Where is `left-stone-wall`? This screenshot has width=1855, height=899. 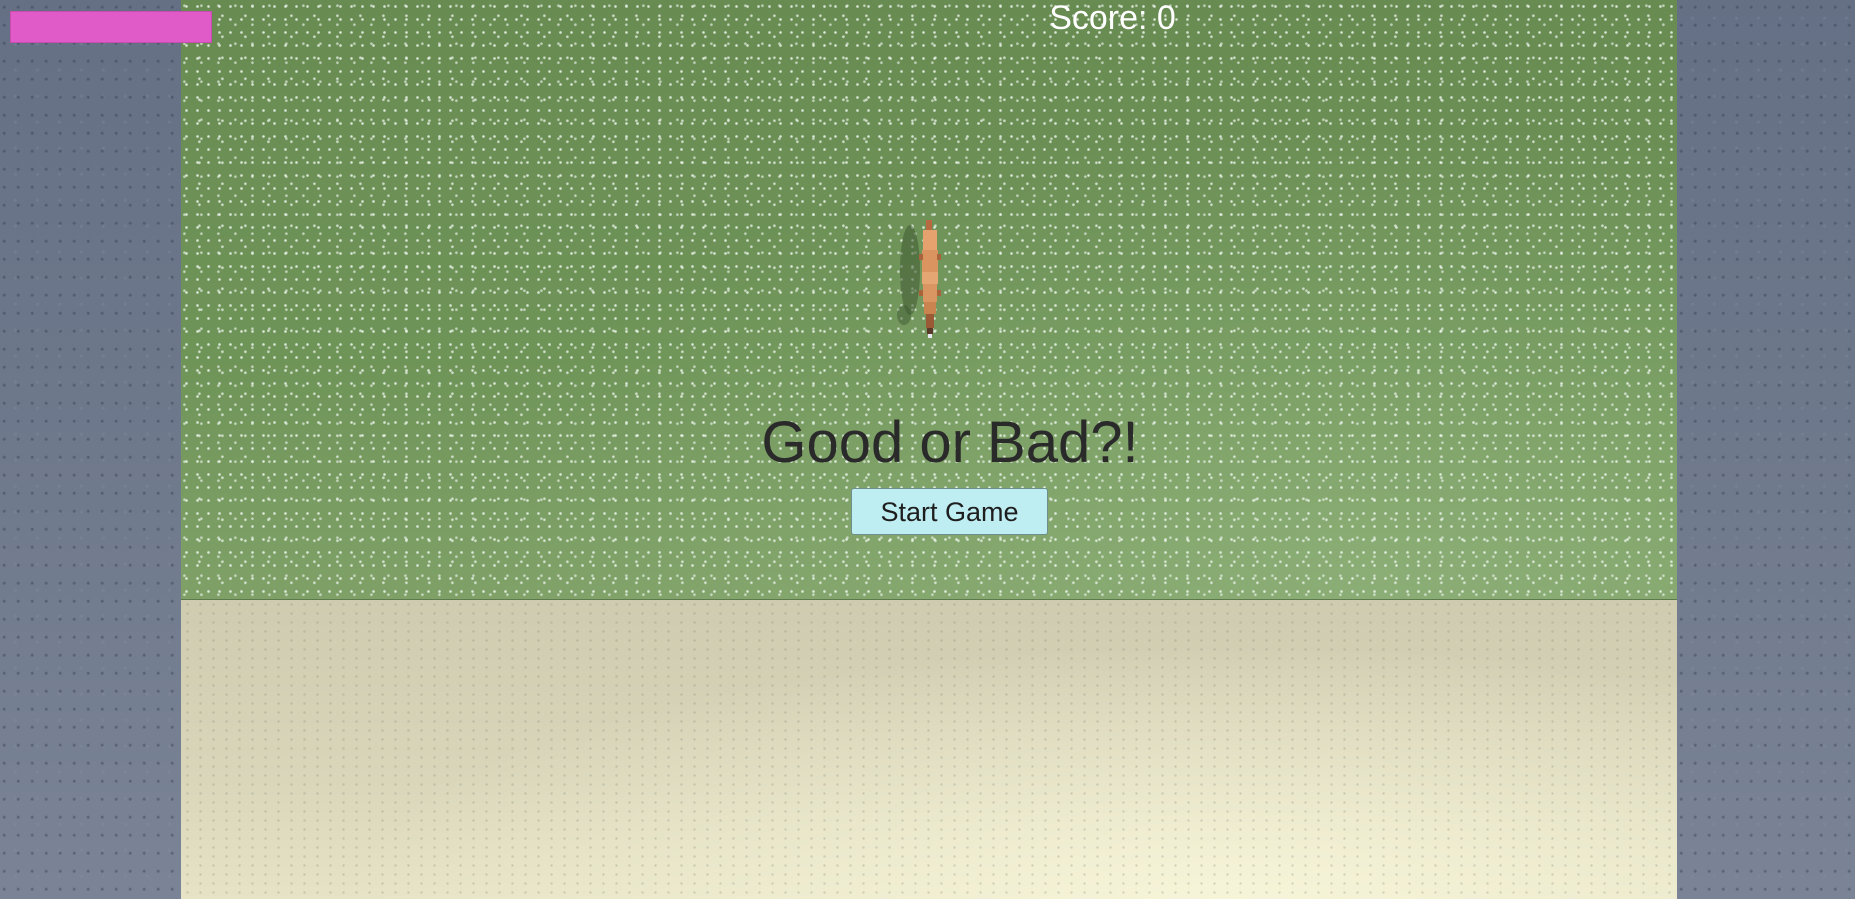
left-stone-wall is located at coordinates (90, 449).